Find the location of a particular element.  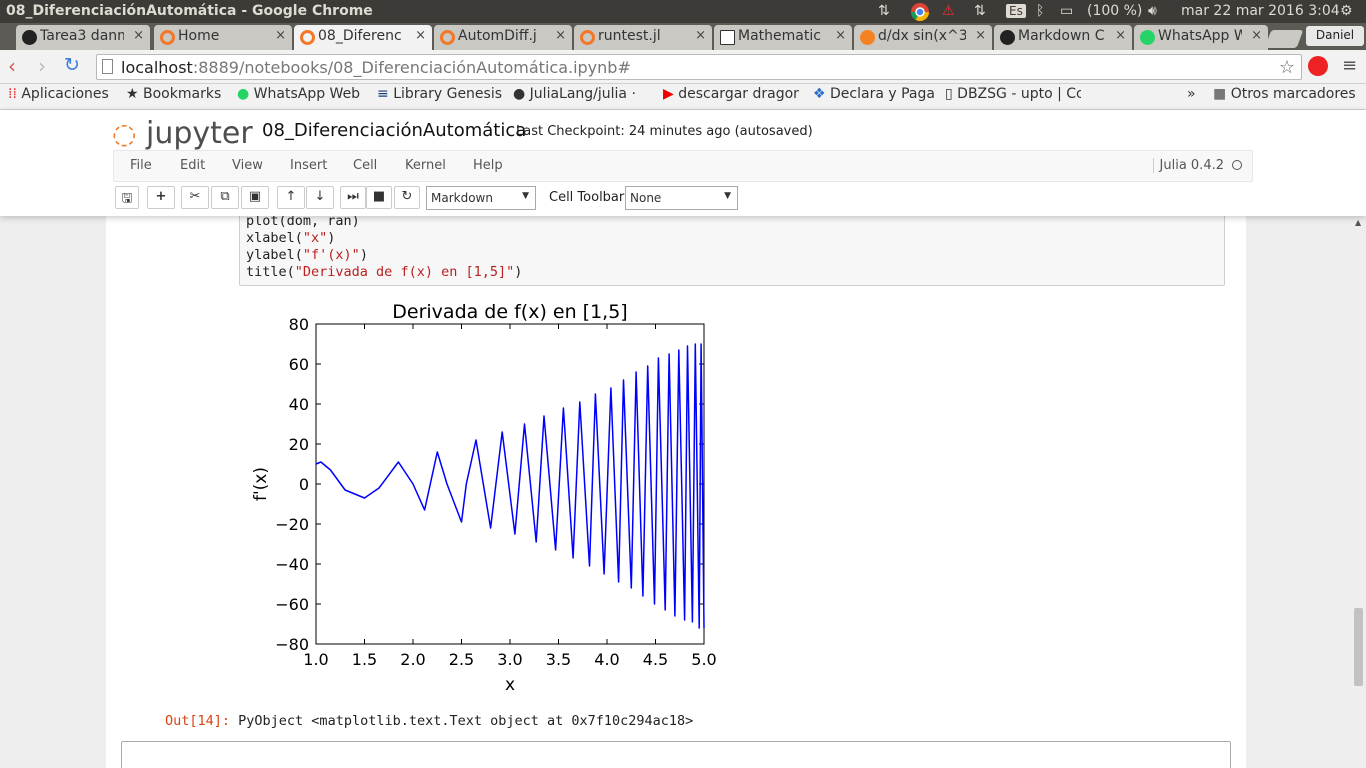

cell-type-select: Markdown ▼ is located at coordinates (481, 198).